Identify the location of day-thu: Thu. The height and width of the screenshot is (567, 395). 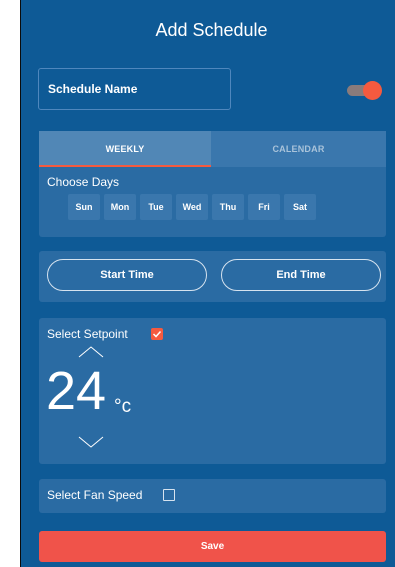
(228, 207).